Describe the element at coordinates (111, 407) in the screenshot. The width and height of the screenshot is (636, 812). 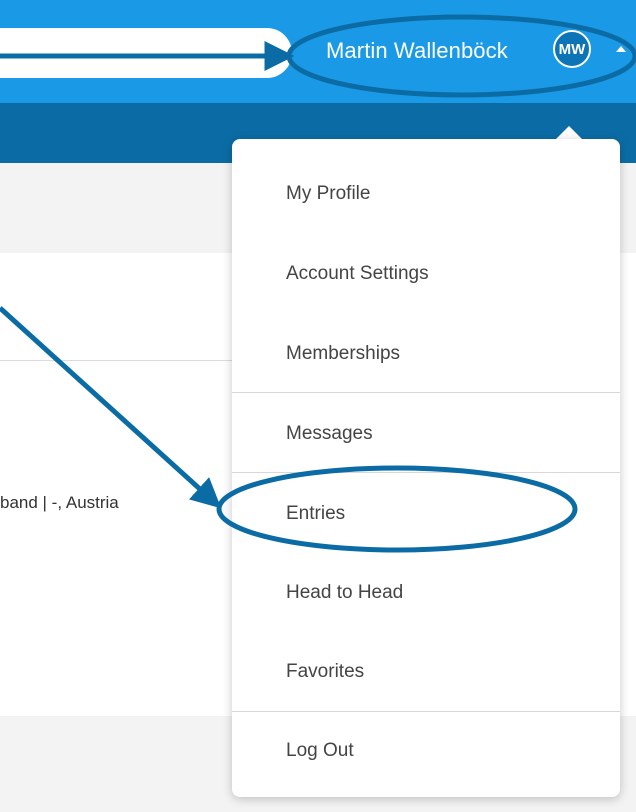
I see `annotation-arrow-entries` at that location.